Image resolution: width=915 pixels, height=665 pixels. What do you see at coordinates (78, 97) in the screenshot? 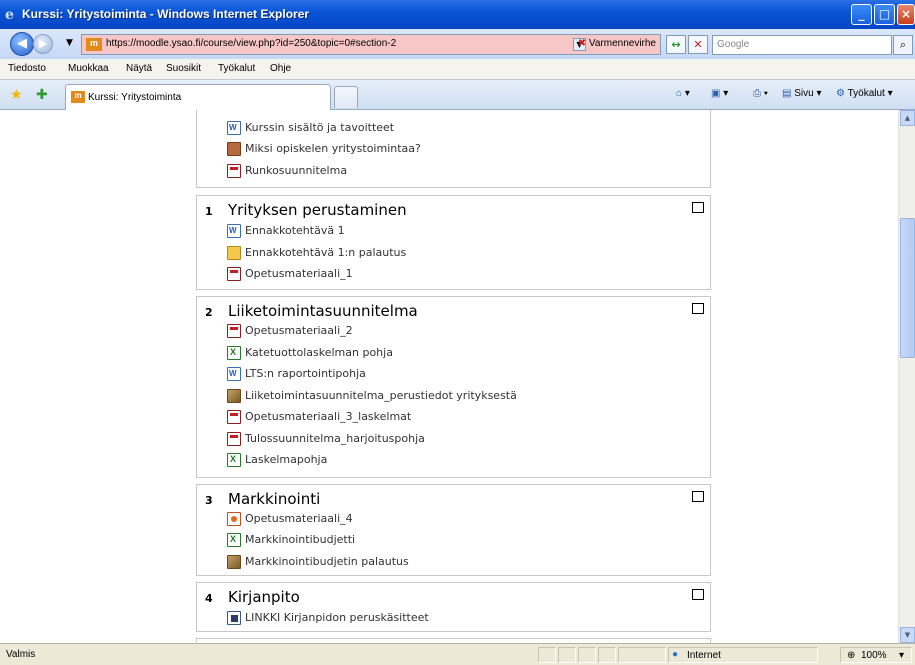
I see `tab-favicon-icon: m` at bounding box center [78, 97].